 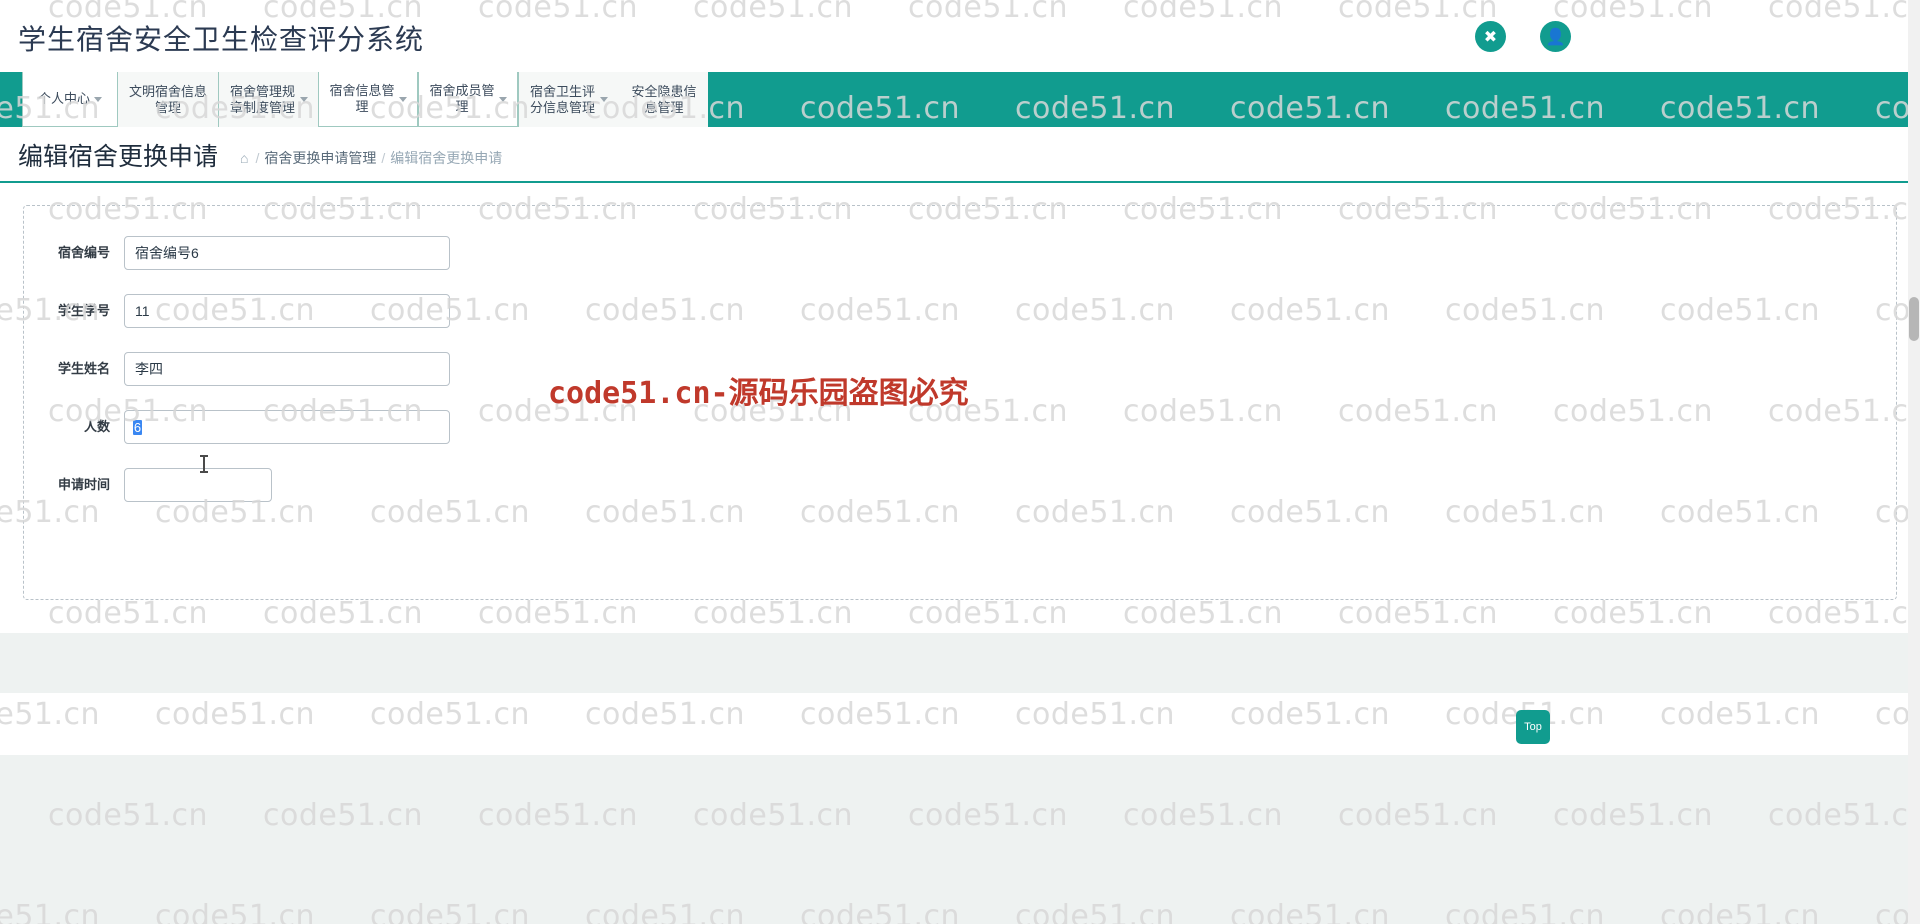 I want to click on nav-item-label: 宿舍管理规章制度管理, so click(x=262, y=99).